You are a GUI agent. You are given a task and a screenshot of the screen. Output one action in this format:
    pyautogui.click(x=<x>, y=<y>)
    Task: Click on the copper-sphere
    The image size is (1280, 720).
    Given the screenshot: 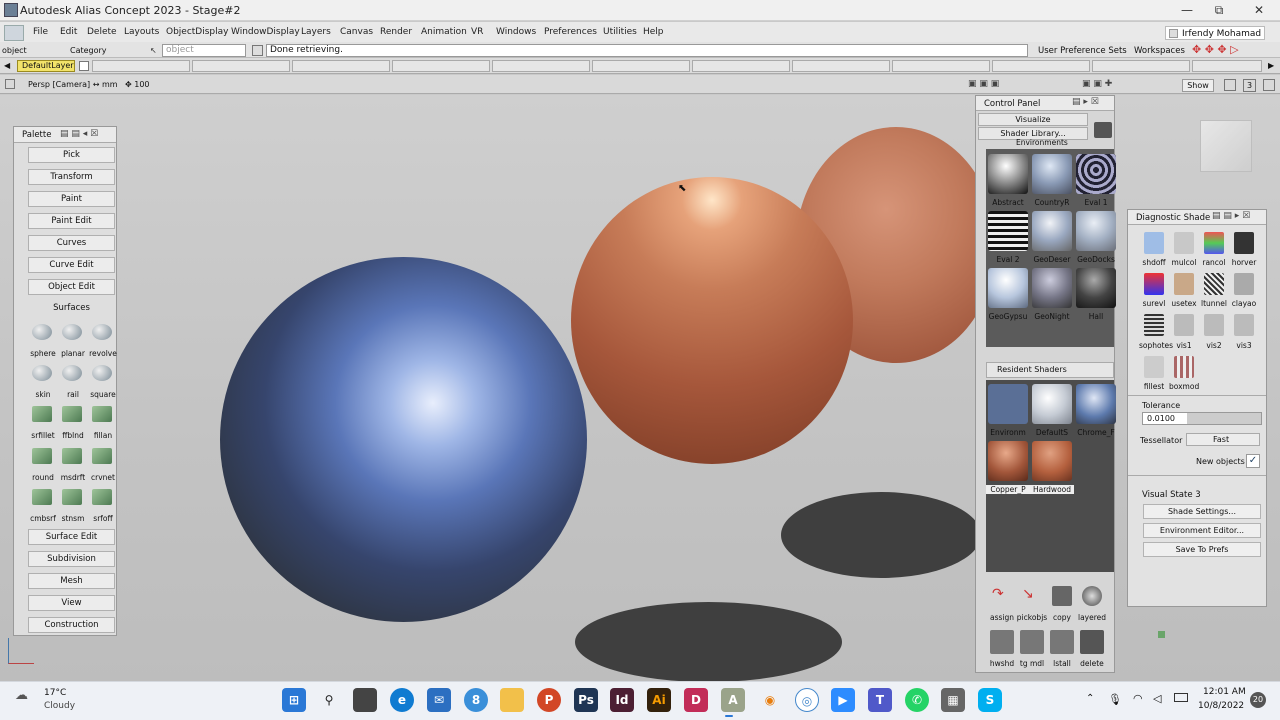 What is the action you would take?
    pyautogui.click(x=712, y=320)
    